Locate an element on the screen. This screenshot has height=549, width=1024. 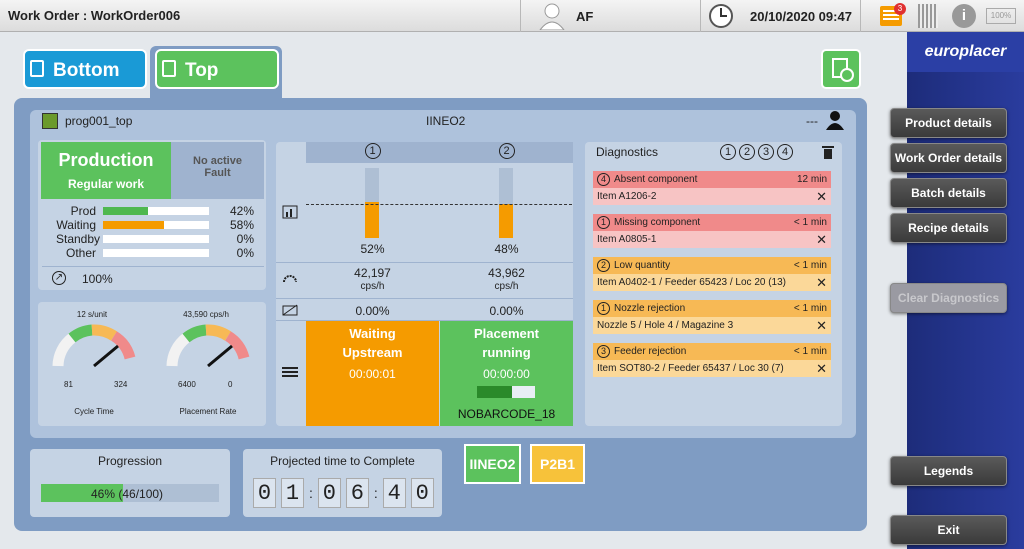
brand-logo: europlacer is located at coordinates (965, 52).